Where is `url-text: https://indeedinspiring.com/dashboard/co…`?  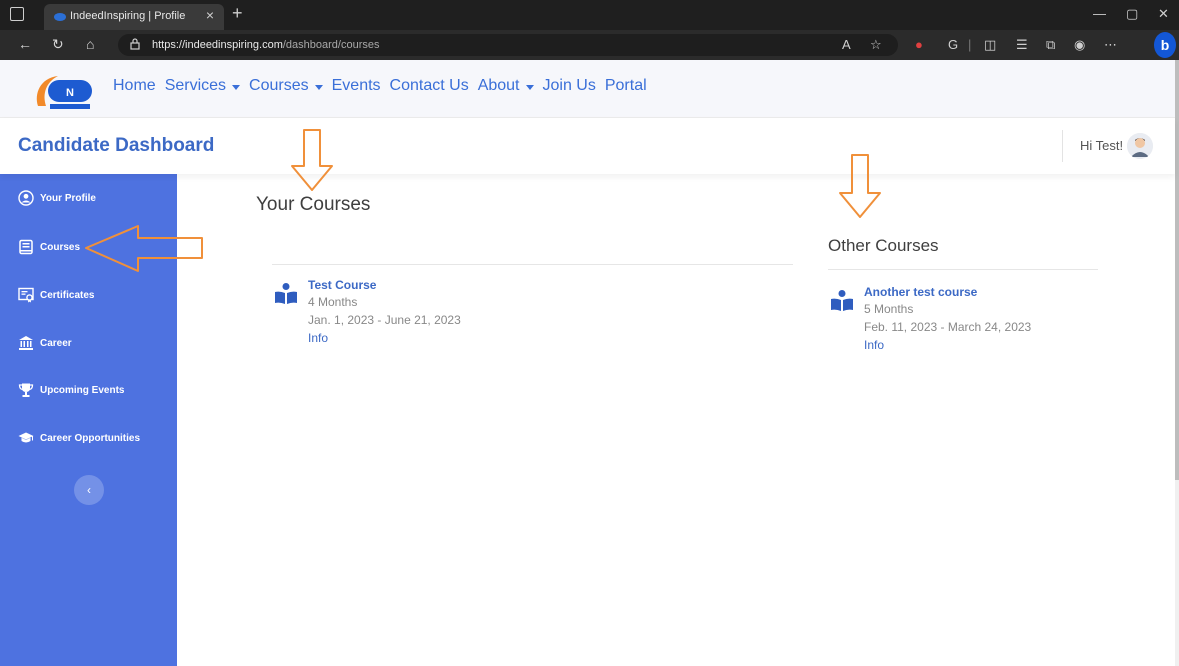
url-text: https://indeedinspiring.com/dashboard/co… is located at coordinates (265, 45).